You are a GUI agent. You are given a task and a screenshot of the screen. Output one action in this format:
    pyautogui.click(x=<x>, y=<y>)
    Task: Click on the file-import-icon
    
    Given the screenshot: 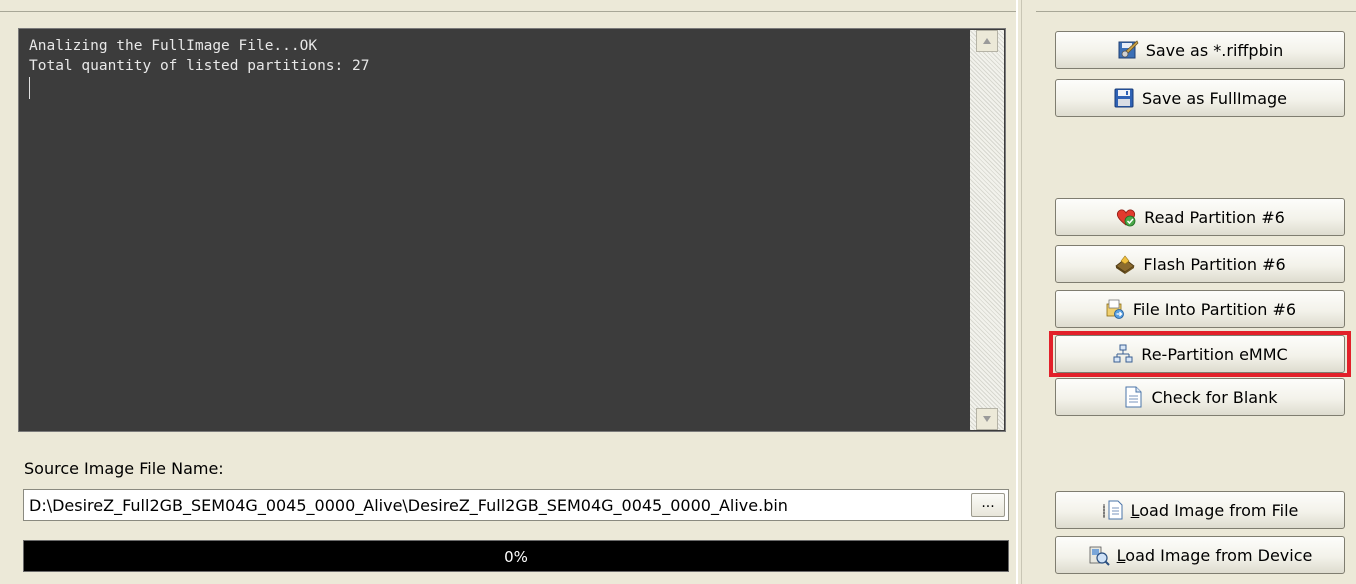 What is the action you would take?
    pyautogui.click(x=1115, y=309)
    